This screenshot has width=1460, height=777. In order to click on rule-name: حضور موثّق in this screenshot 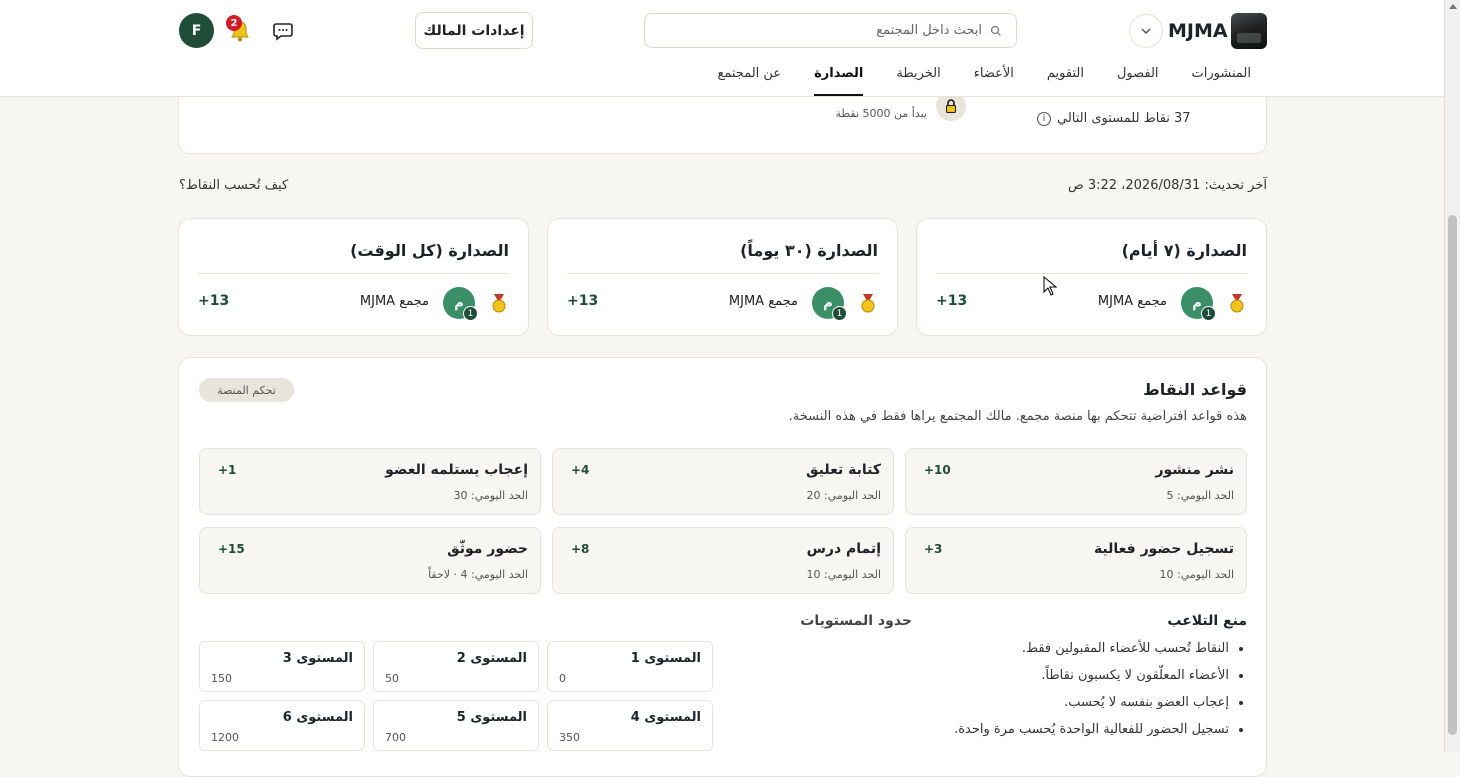, I will do `click(487, 549)`.